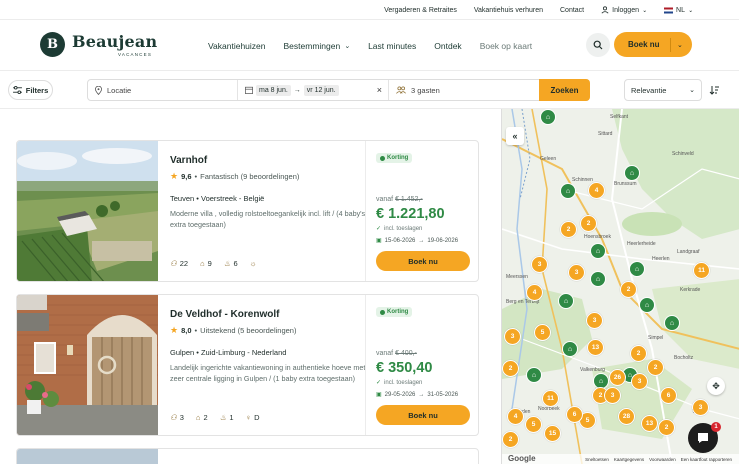 The width and height of the screenshot is (739, 464). What do you see at coordinates (597, 459) in the screenshot?
I see `map-footer-link: Sneltoetsen` at bounding box center [597, 459].